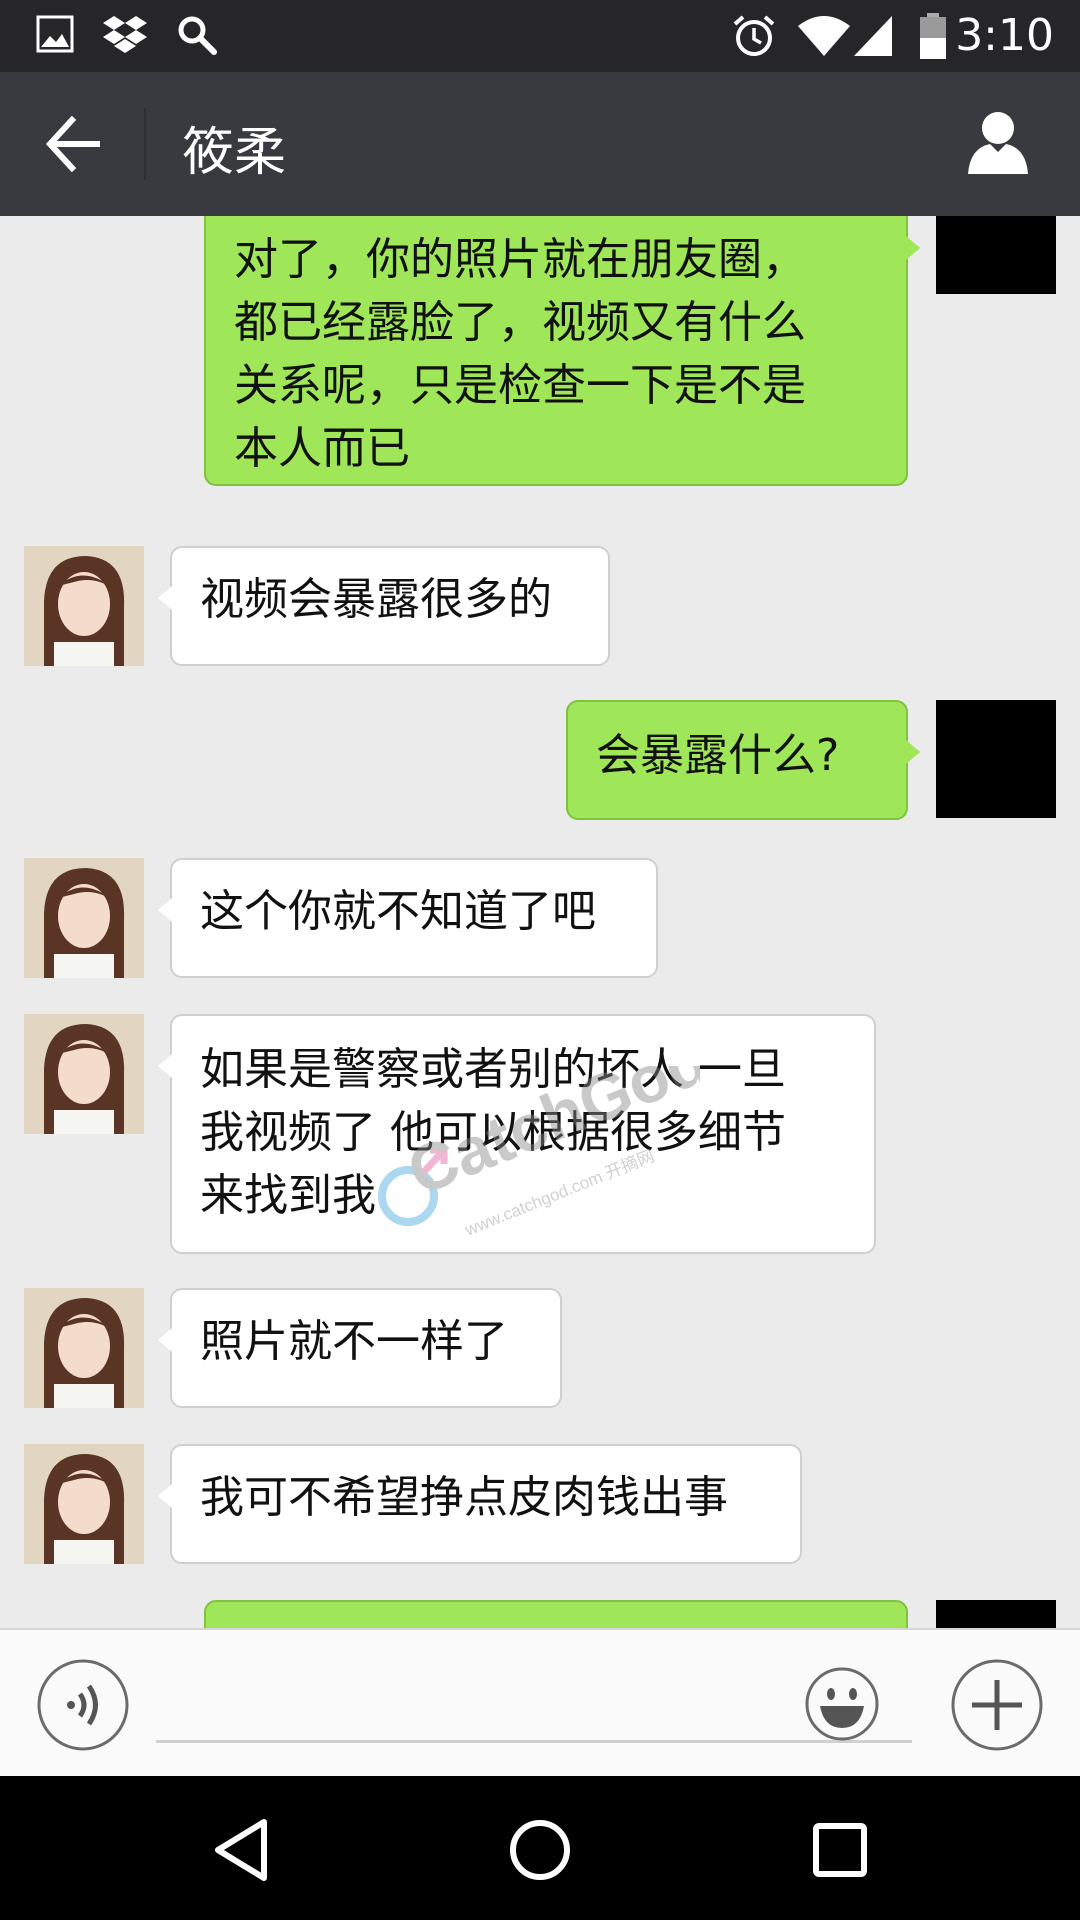 The image size is (1080, 1920). I want to click on chat-header: 筱柔, so click(540, 144).